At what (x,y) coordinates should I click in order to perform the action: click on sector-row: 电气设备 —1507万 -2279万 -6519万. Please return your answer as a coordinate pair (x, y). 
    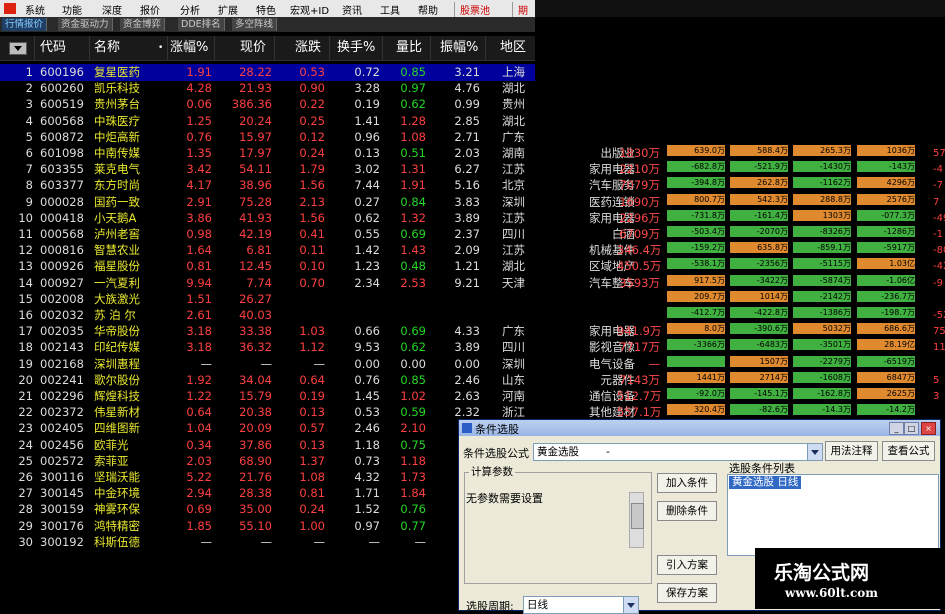
    Looking at the image, I should click on (740, 364).